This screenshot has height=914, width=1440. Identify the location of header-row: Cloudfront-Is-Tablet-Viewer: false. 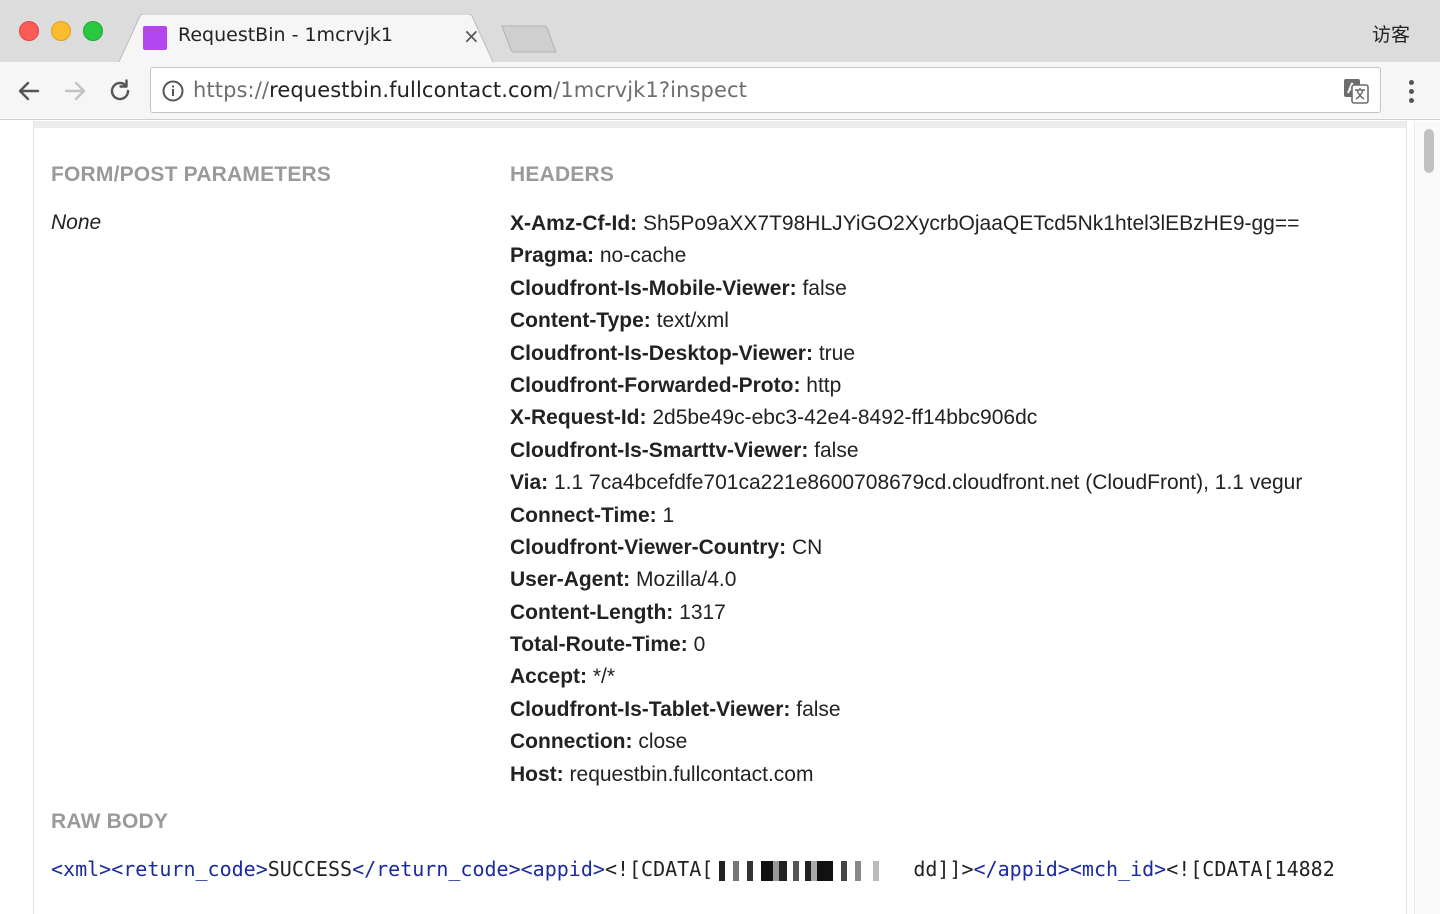
(906, 710).